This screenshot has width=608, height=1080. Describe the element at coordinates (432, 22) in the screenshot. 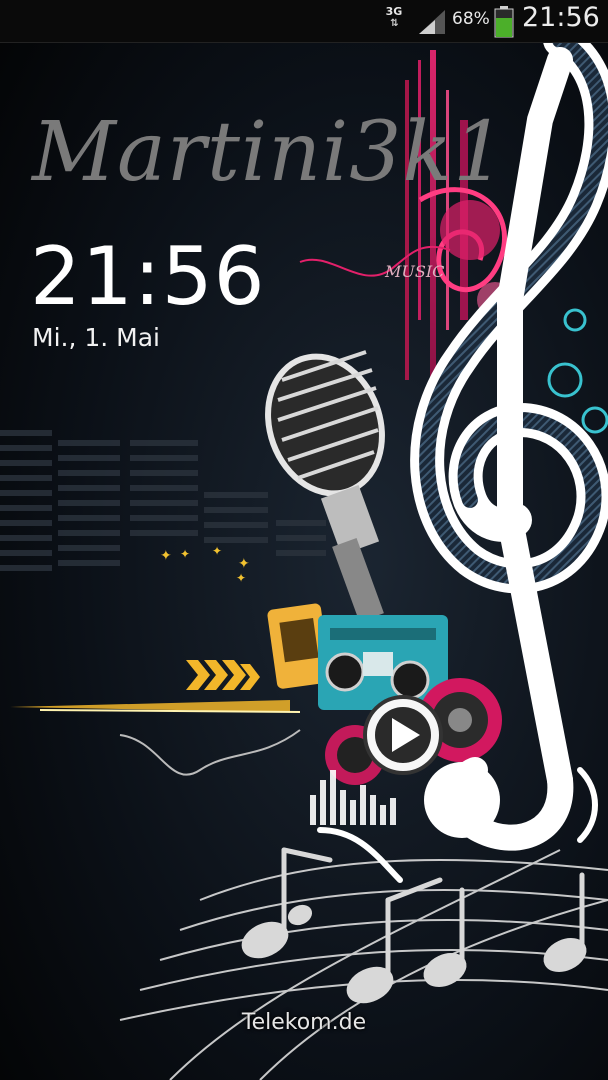

I see `signal-strength-icon` at that location.